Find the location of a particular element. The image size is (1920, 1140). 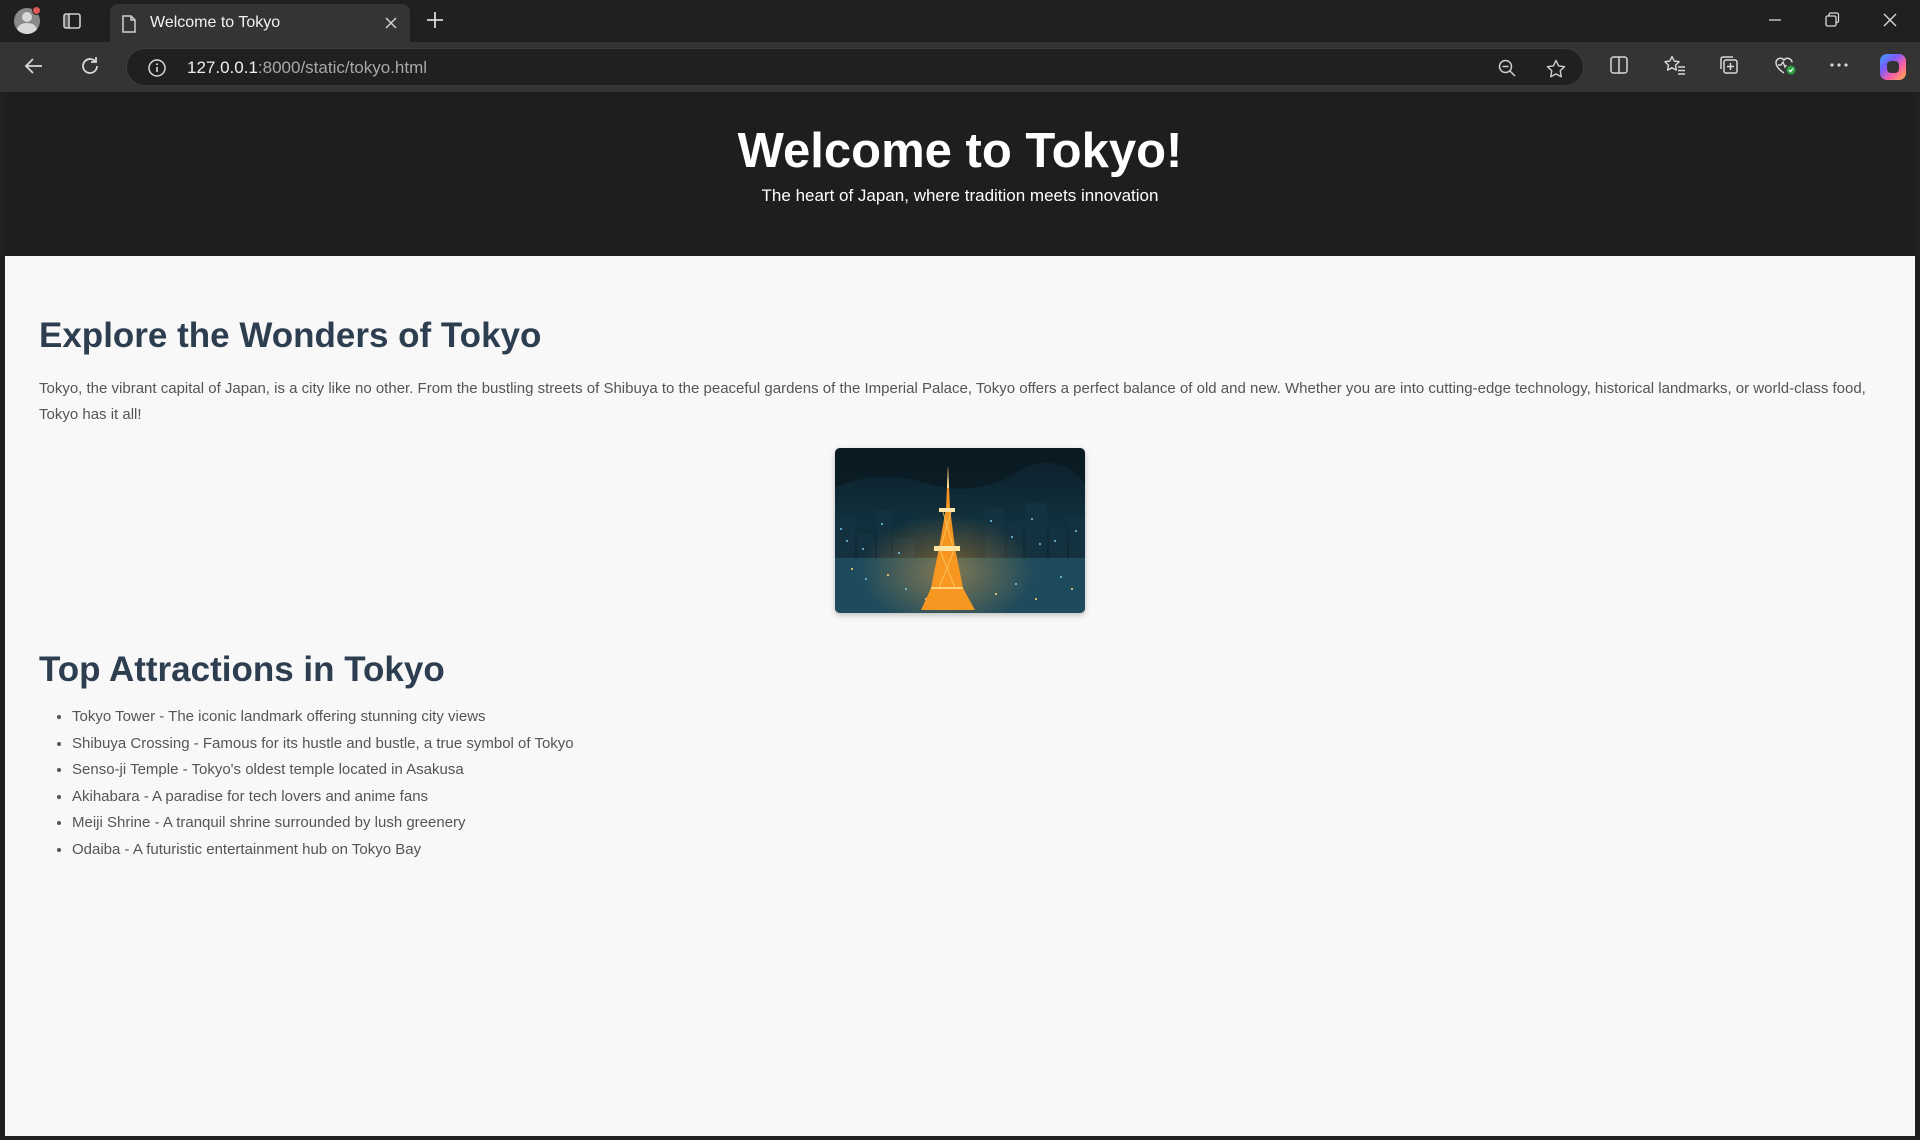

sidebar-icon is located at coordinates (74, 21).